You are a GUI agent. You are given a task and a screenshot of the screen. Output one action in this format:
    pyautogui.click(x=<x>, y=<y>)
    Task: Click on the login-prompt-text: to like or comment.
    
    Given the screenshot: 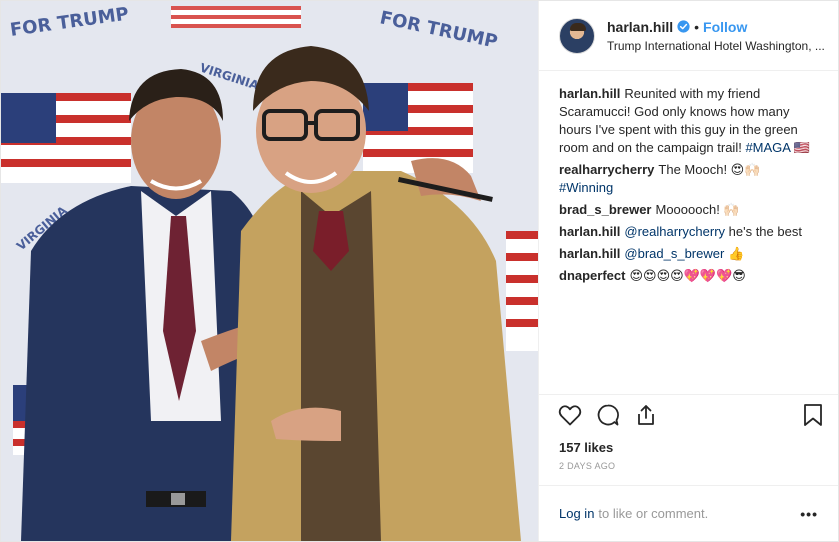 What is the action you would take?
    pyautogui.click(x=653, y=513)
    